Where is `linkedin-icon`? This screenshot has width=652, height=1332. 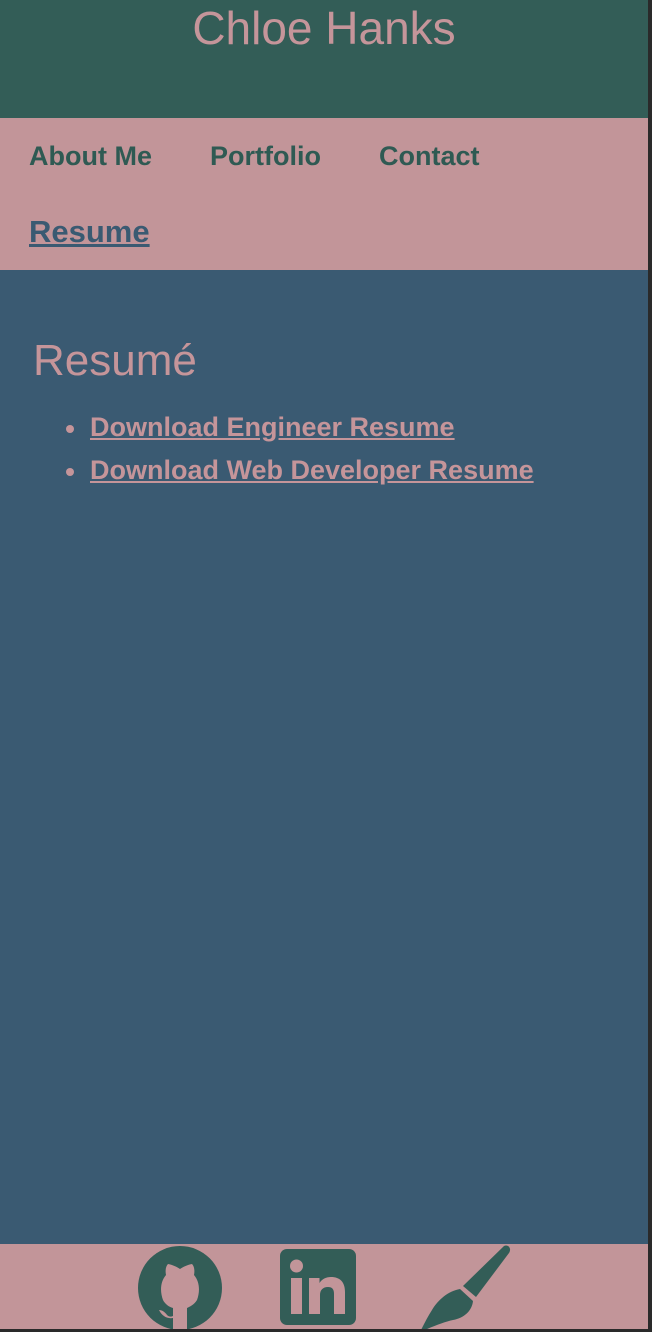
linkedin-icon is located at coordinates (318, 1287).